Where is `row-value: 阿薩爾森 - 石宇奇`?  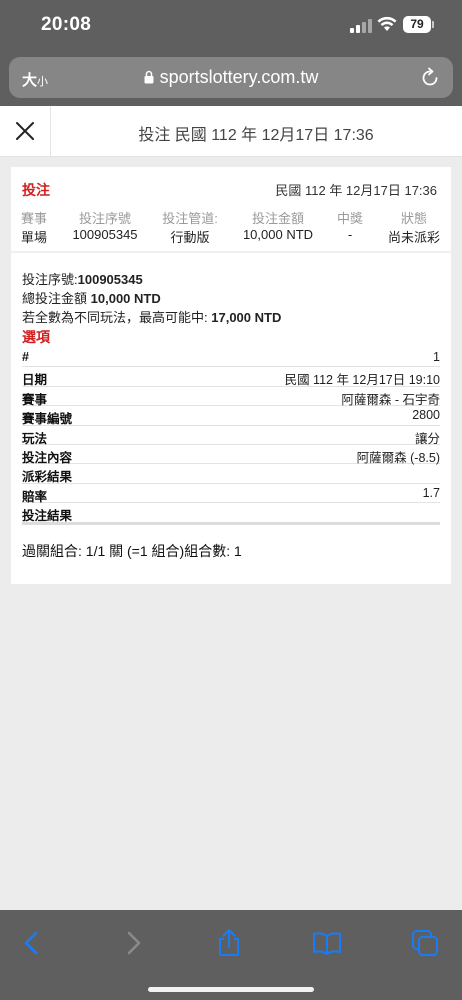 row-value: 阿薩爾森 - 石宇奇 is located at coordinates (390, 399).